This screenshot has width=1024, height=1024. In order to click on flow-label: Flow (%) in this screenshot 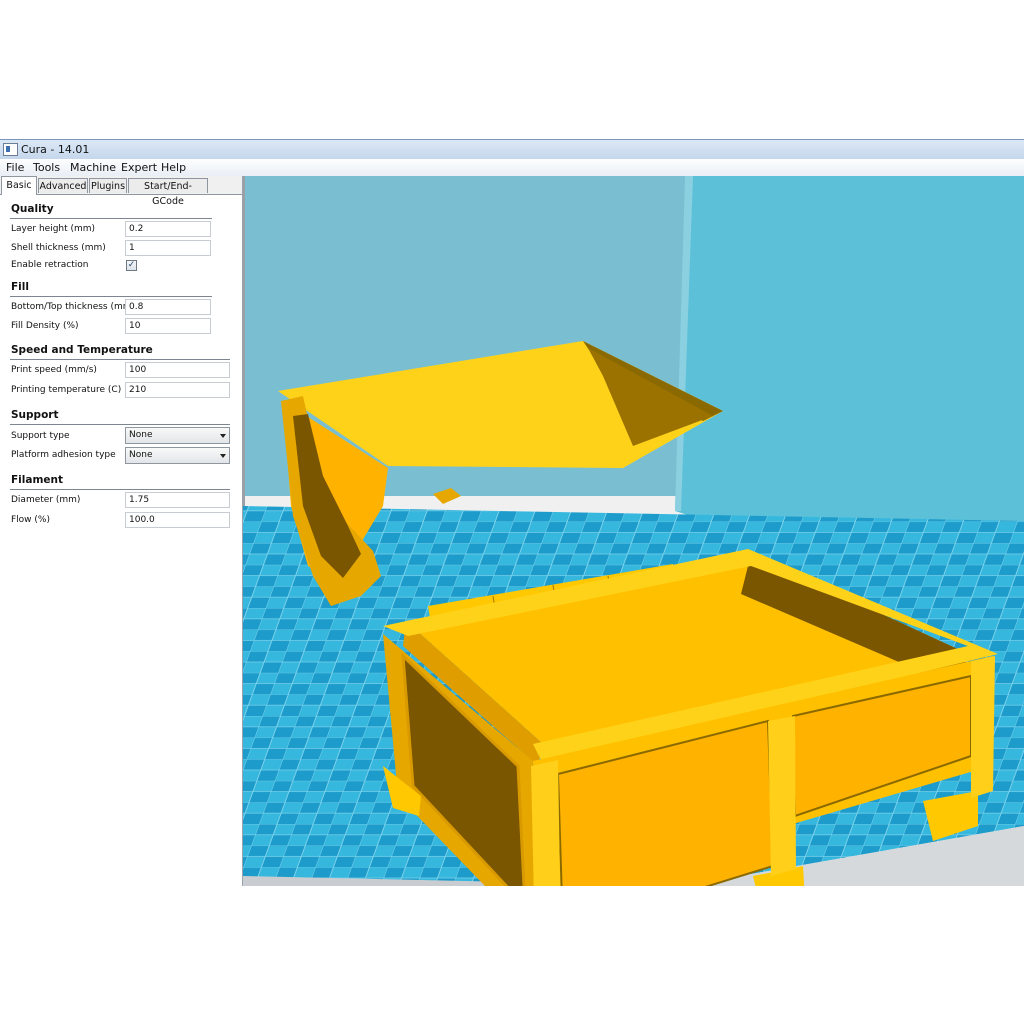, I will do `click(30, 520)`.